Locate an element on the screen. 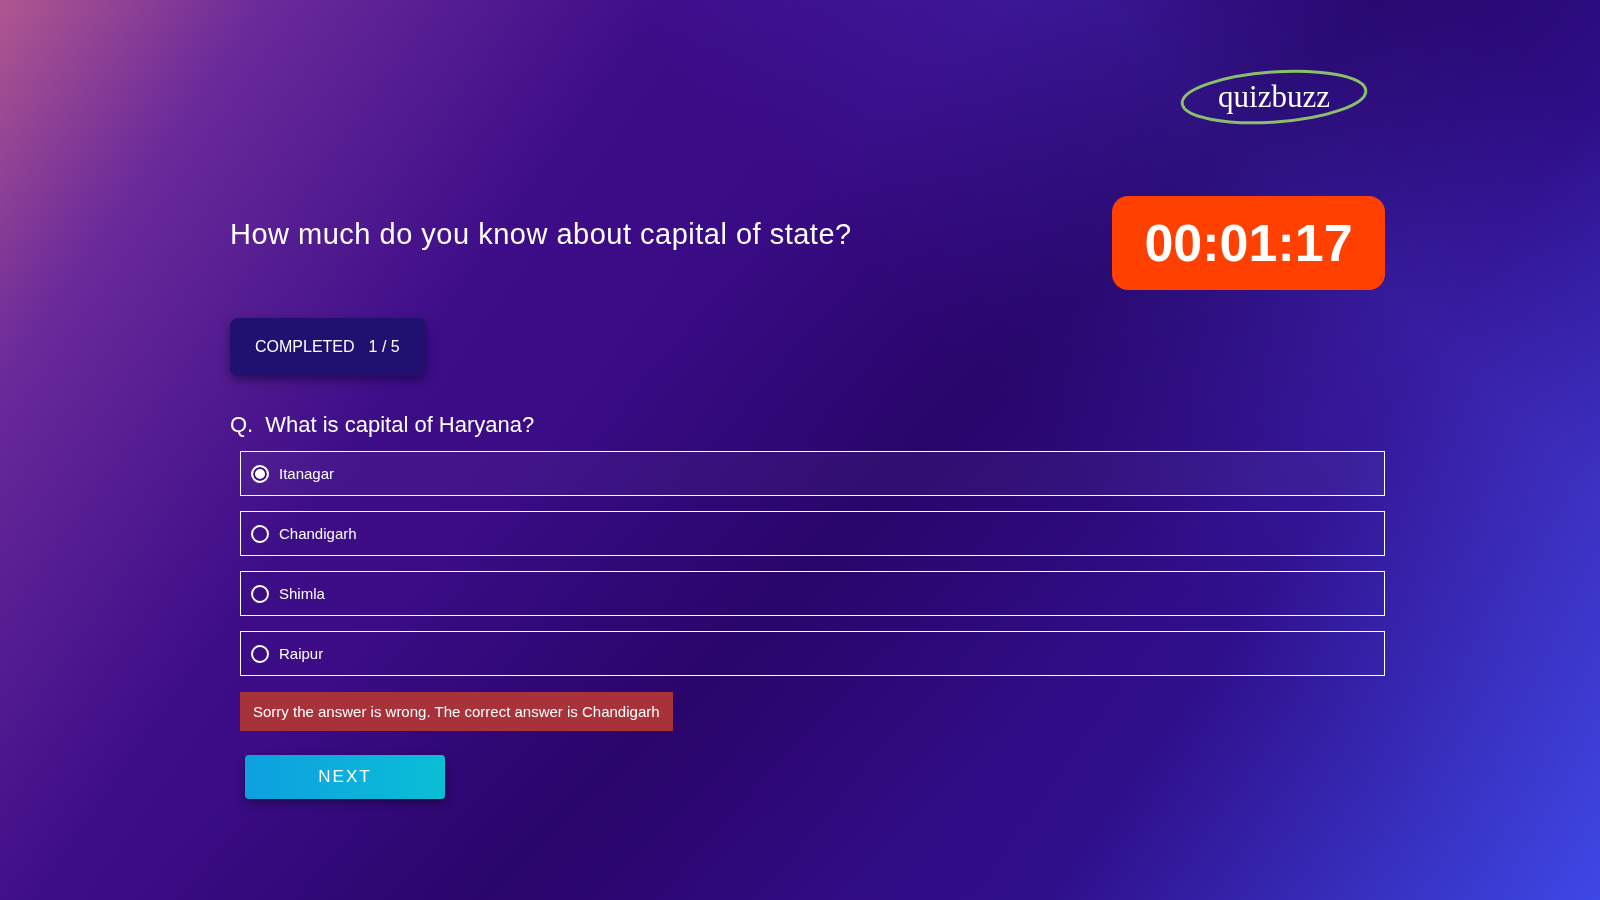 This screenshot has width=1600, height=900. countdown-timer: 00:01:17 is located at coordinates (1248, 243).